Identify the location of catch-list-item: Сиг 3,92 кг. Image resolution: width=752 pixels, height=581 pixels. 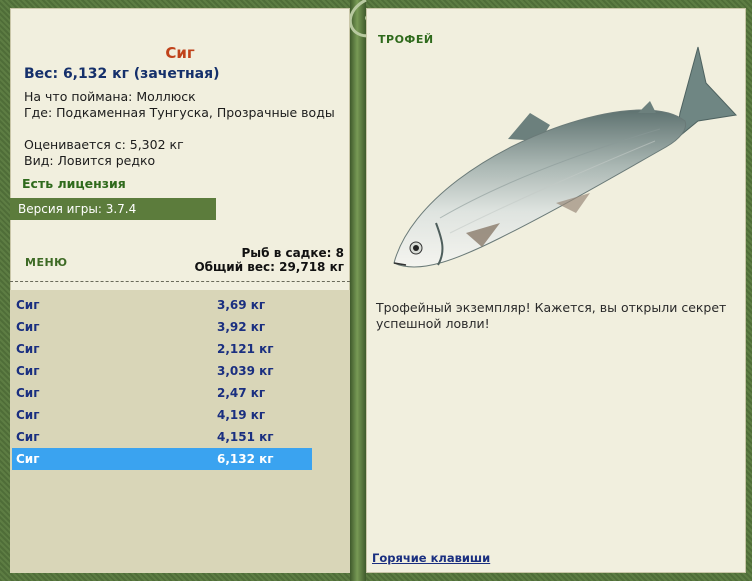
(162, 327).